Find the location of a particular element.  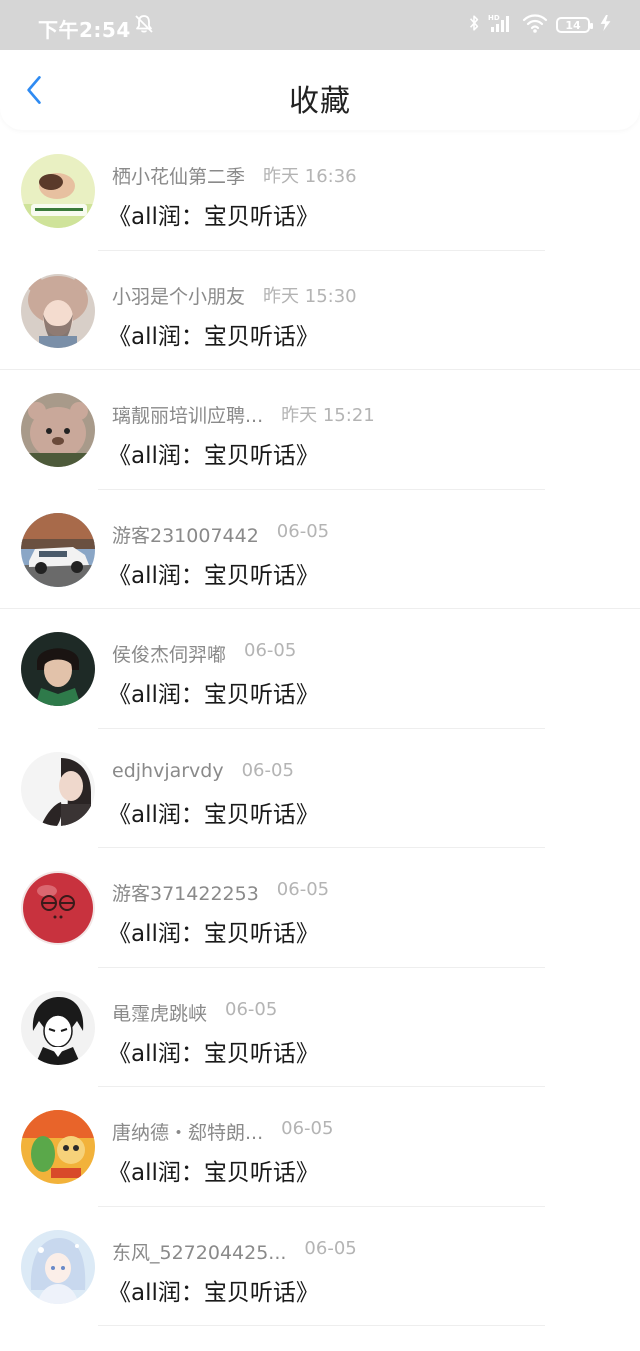

favorite-item: 唐纳德・郄特朗... 06-05 《all润：宝贝听话》 is located at coordinates (320, 1147).